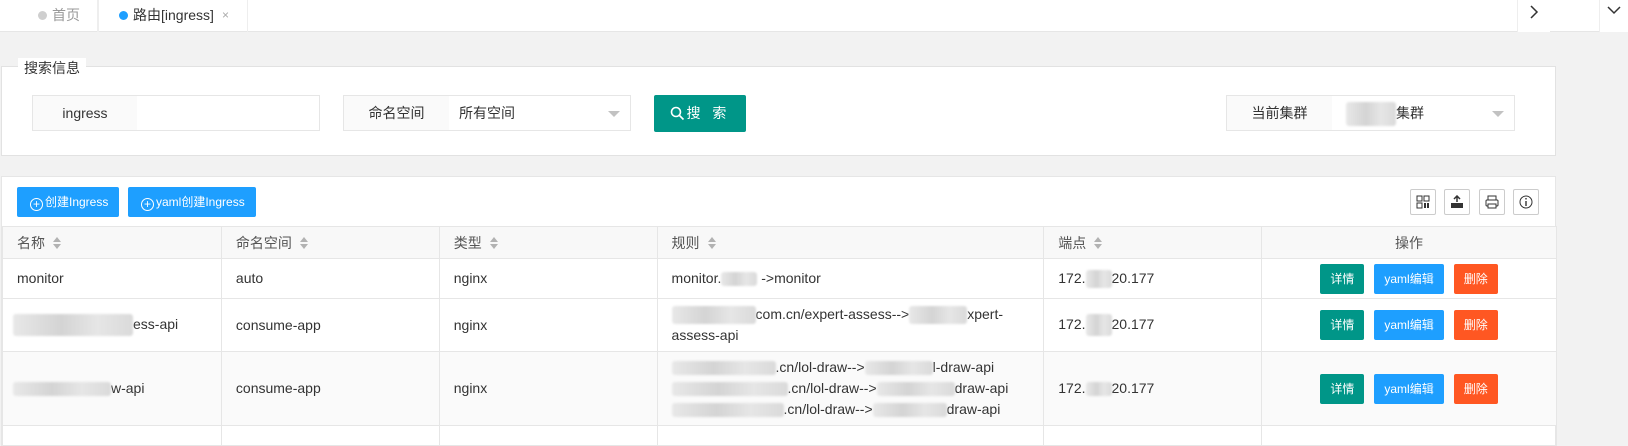  I want to click on chevron-down-icon, so click(1613, 16).